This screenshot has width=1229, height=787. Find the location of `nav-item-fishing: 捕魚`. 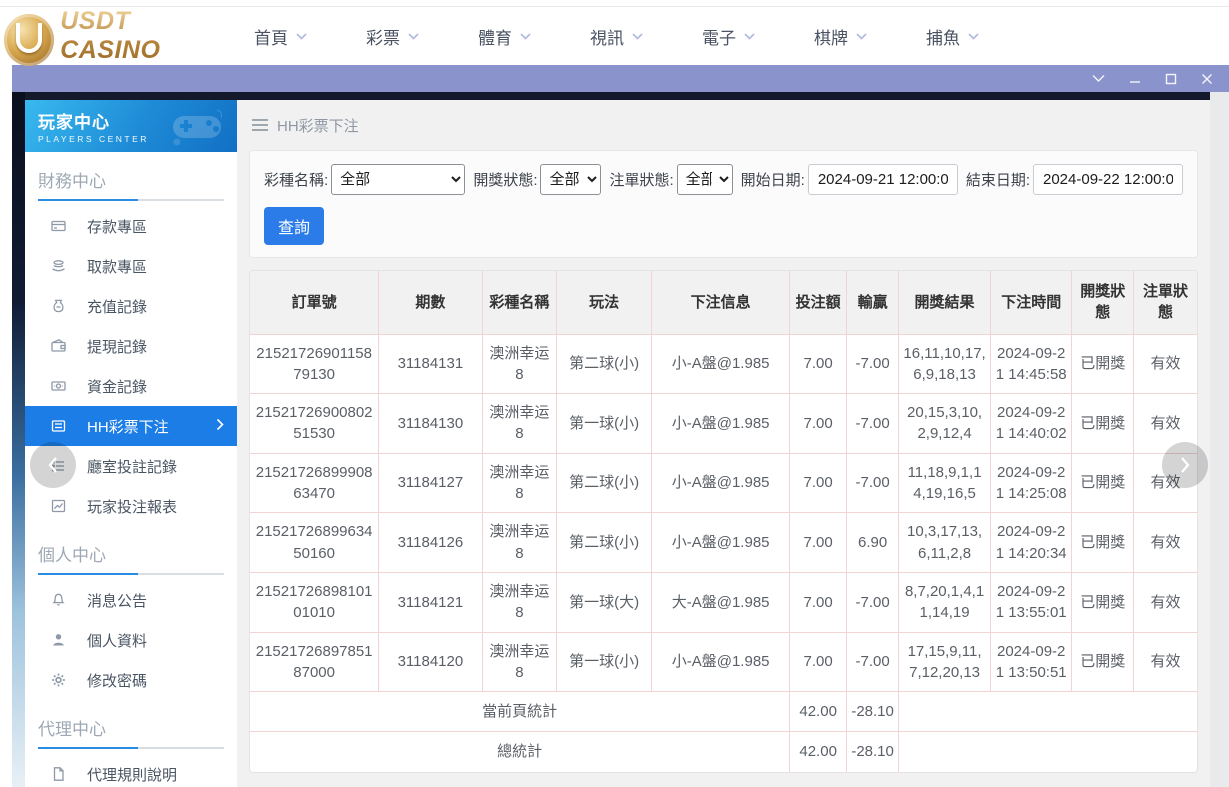

nav-item-fishing: 捕魚 is located at coordinates (952, 36).